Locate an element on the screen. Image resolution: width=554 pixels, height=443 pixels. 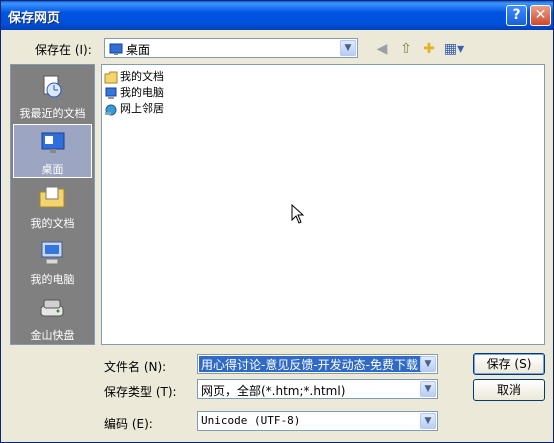
close-button: ✕ is located at coordinates (540, 15).